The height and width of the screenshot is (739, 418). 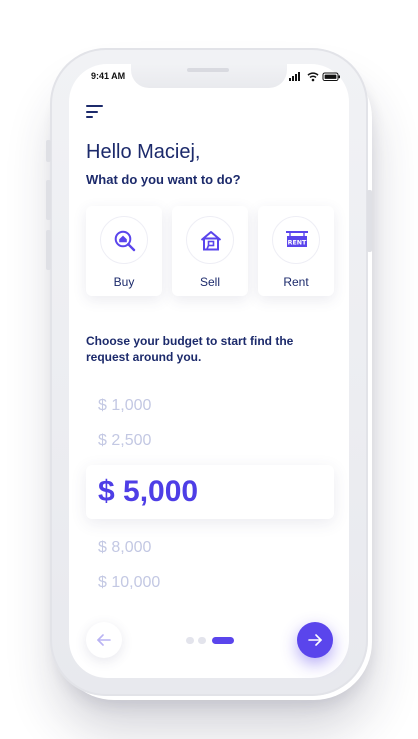 I want to click on sell-icon-circle, so click(x=210, y=240).